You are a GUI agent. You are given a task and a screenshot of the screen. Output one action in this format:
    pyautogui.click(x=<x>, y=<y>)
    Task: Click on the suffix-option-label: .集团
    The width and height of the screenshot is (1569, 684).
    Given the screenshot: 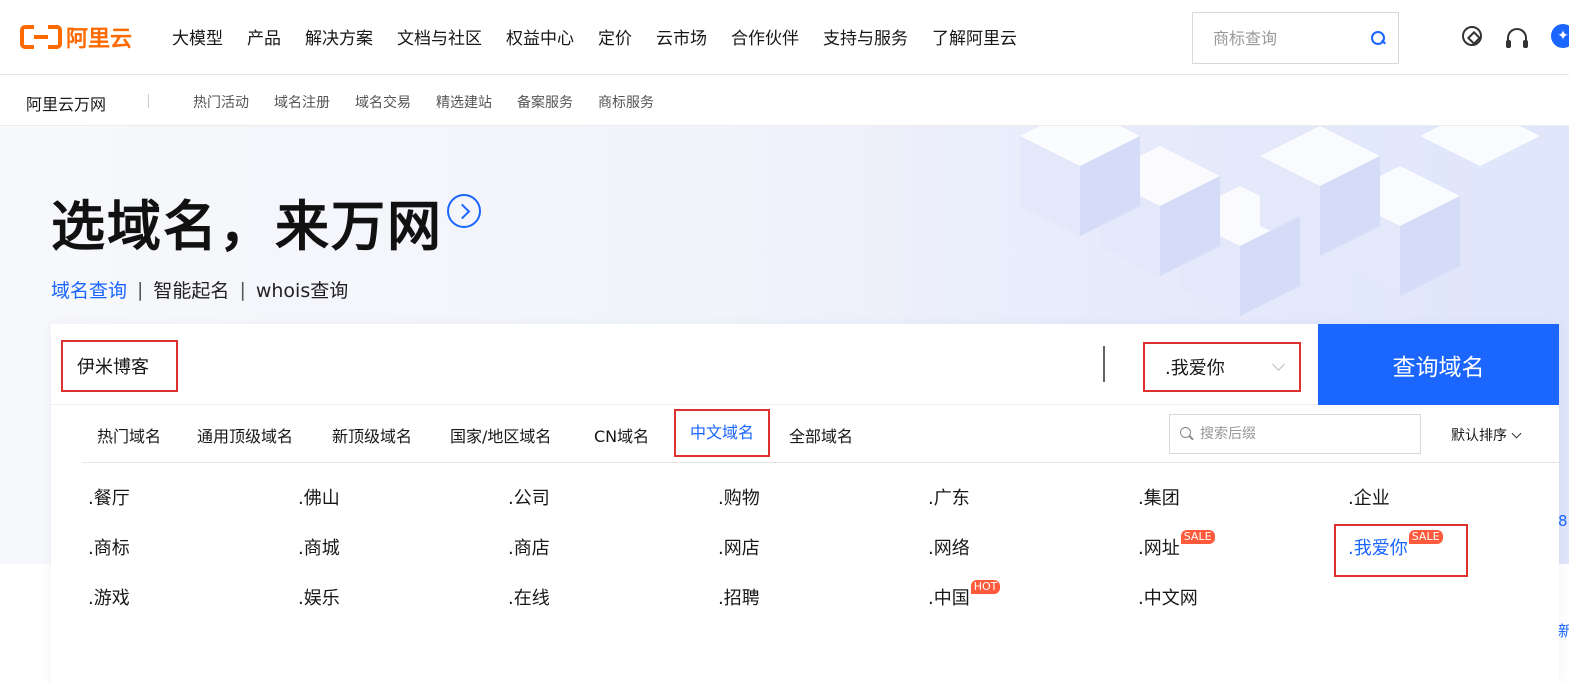 What is the action you would take?
    pyautogui.click(x=1159, y=498)
    